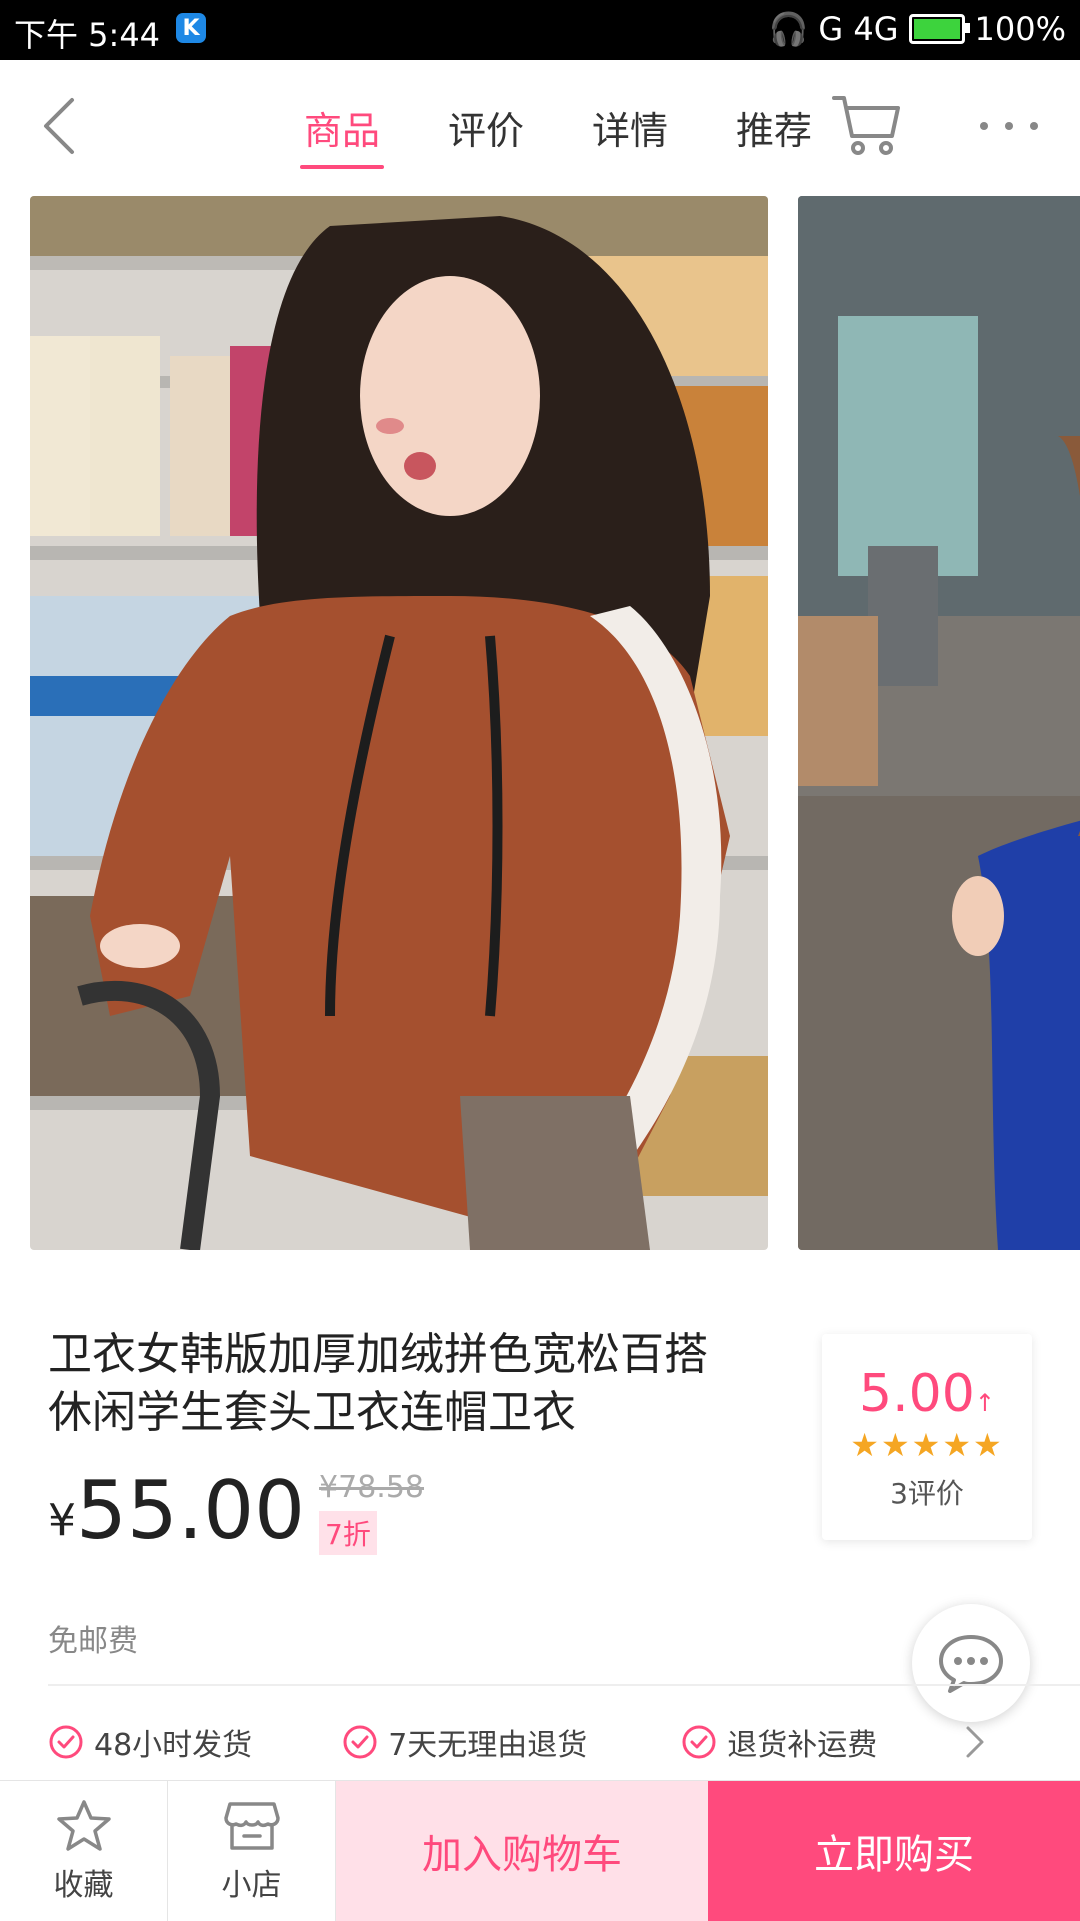 Image resolution: width=1080 pixels, height=1921 pixels. Describe the element at coordinates (83, 1885) in the screenshot. I see `favorite-label: 收藏` at that location.